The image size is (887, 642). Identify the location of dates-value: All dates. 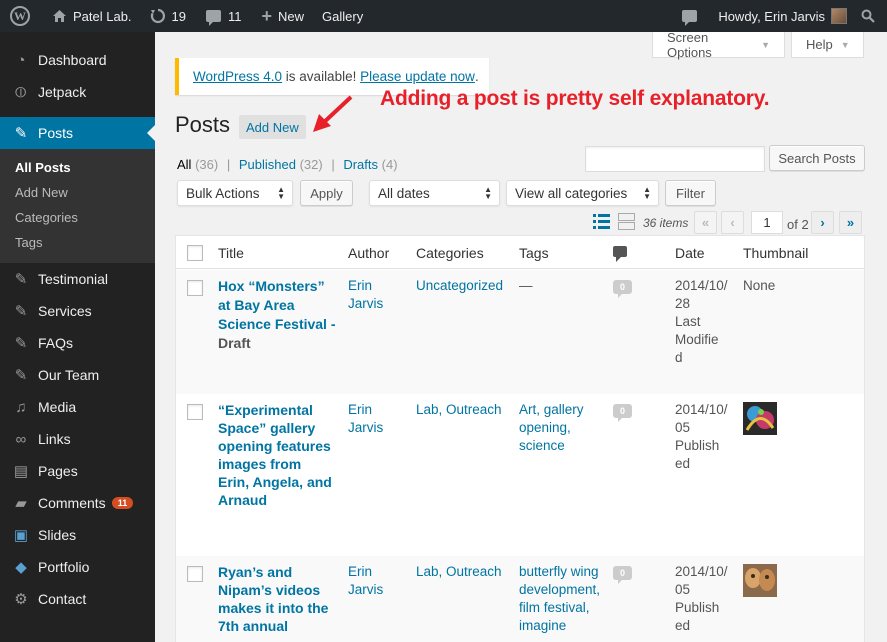
(404, 193).